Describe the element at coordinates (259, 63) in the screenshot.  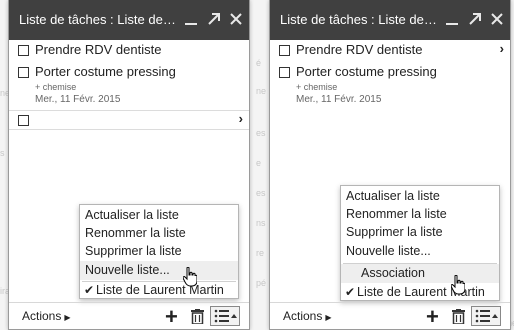
I see `background-text: é` at that location.